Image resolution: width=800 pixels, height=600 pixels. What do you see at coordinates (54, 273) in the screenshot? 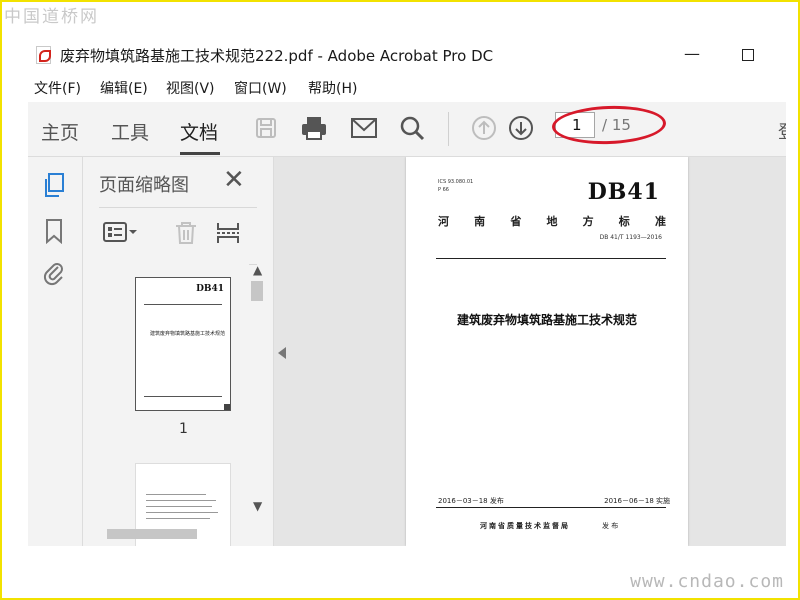
I see `attachment-icon` at bounding box center [54, 273].